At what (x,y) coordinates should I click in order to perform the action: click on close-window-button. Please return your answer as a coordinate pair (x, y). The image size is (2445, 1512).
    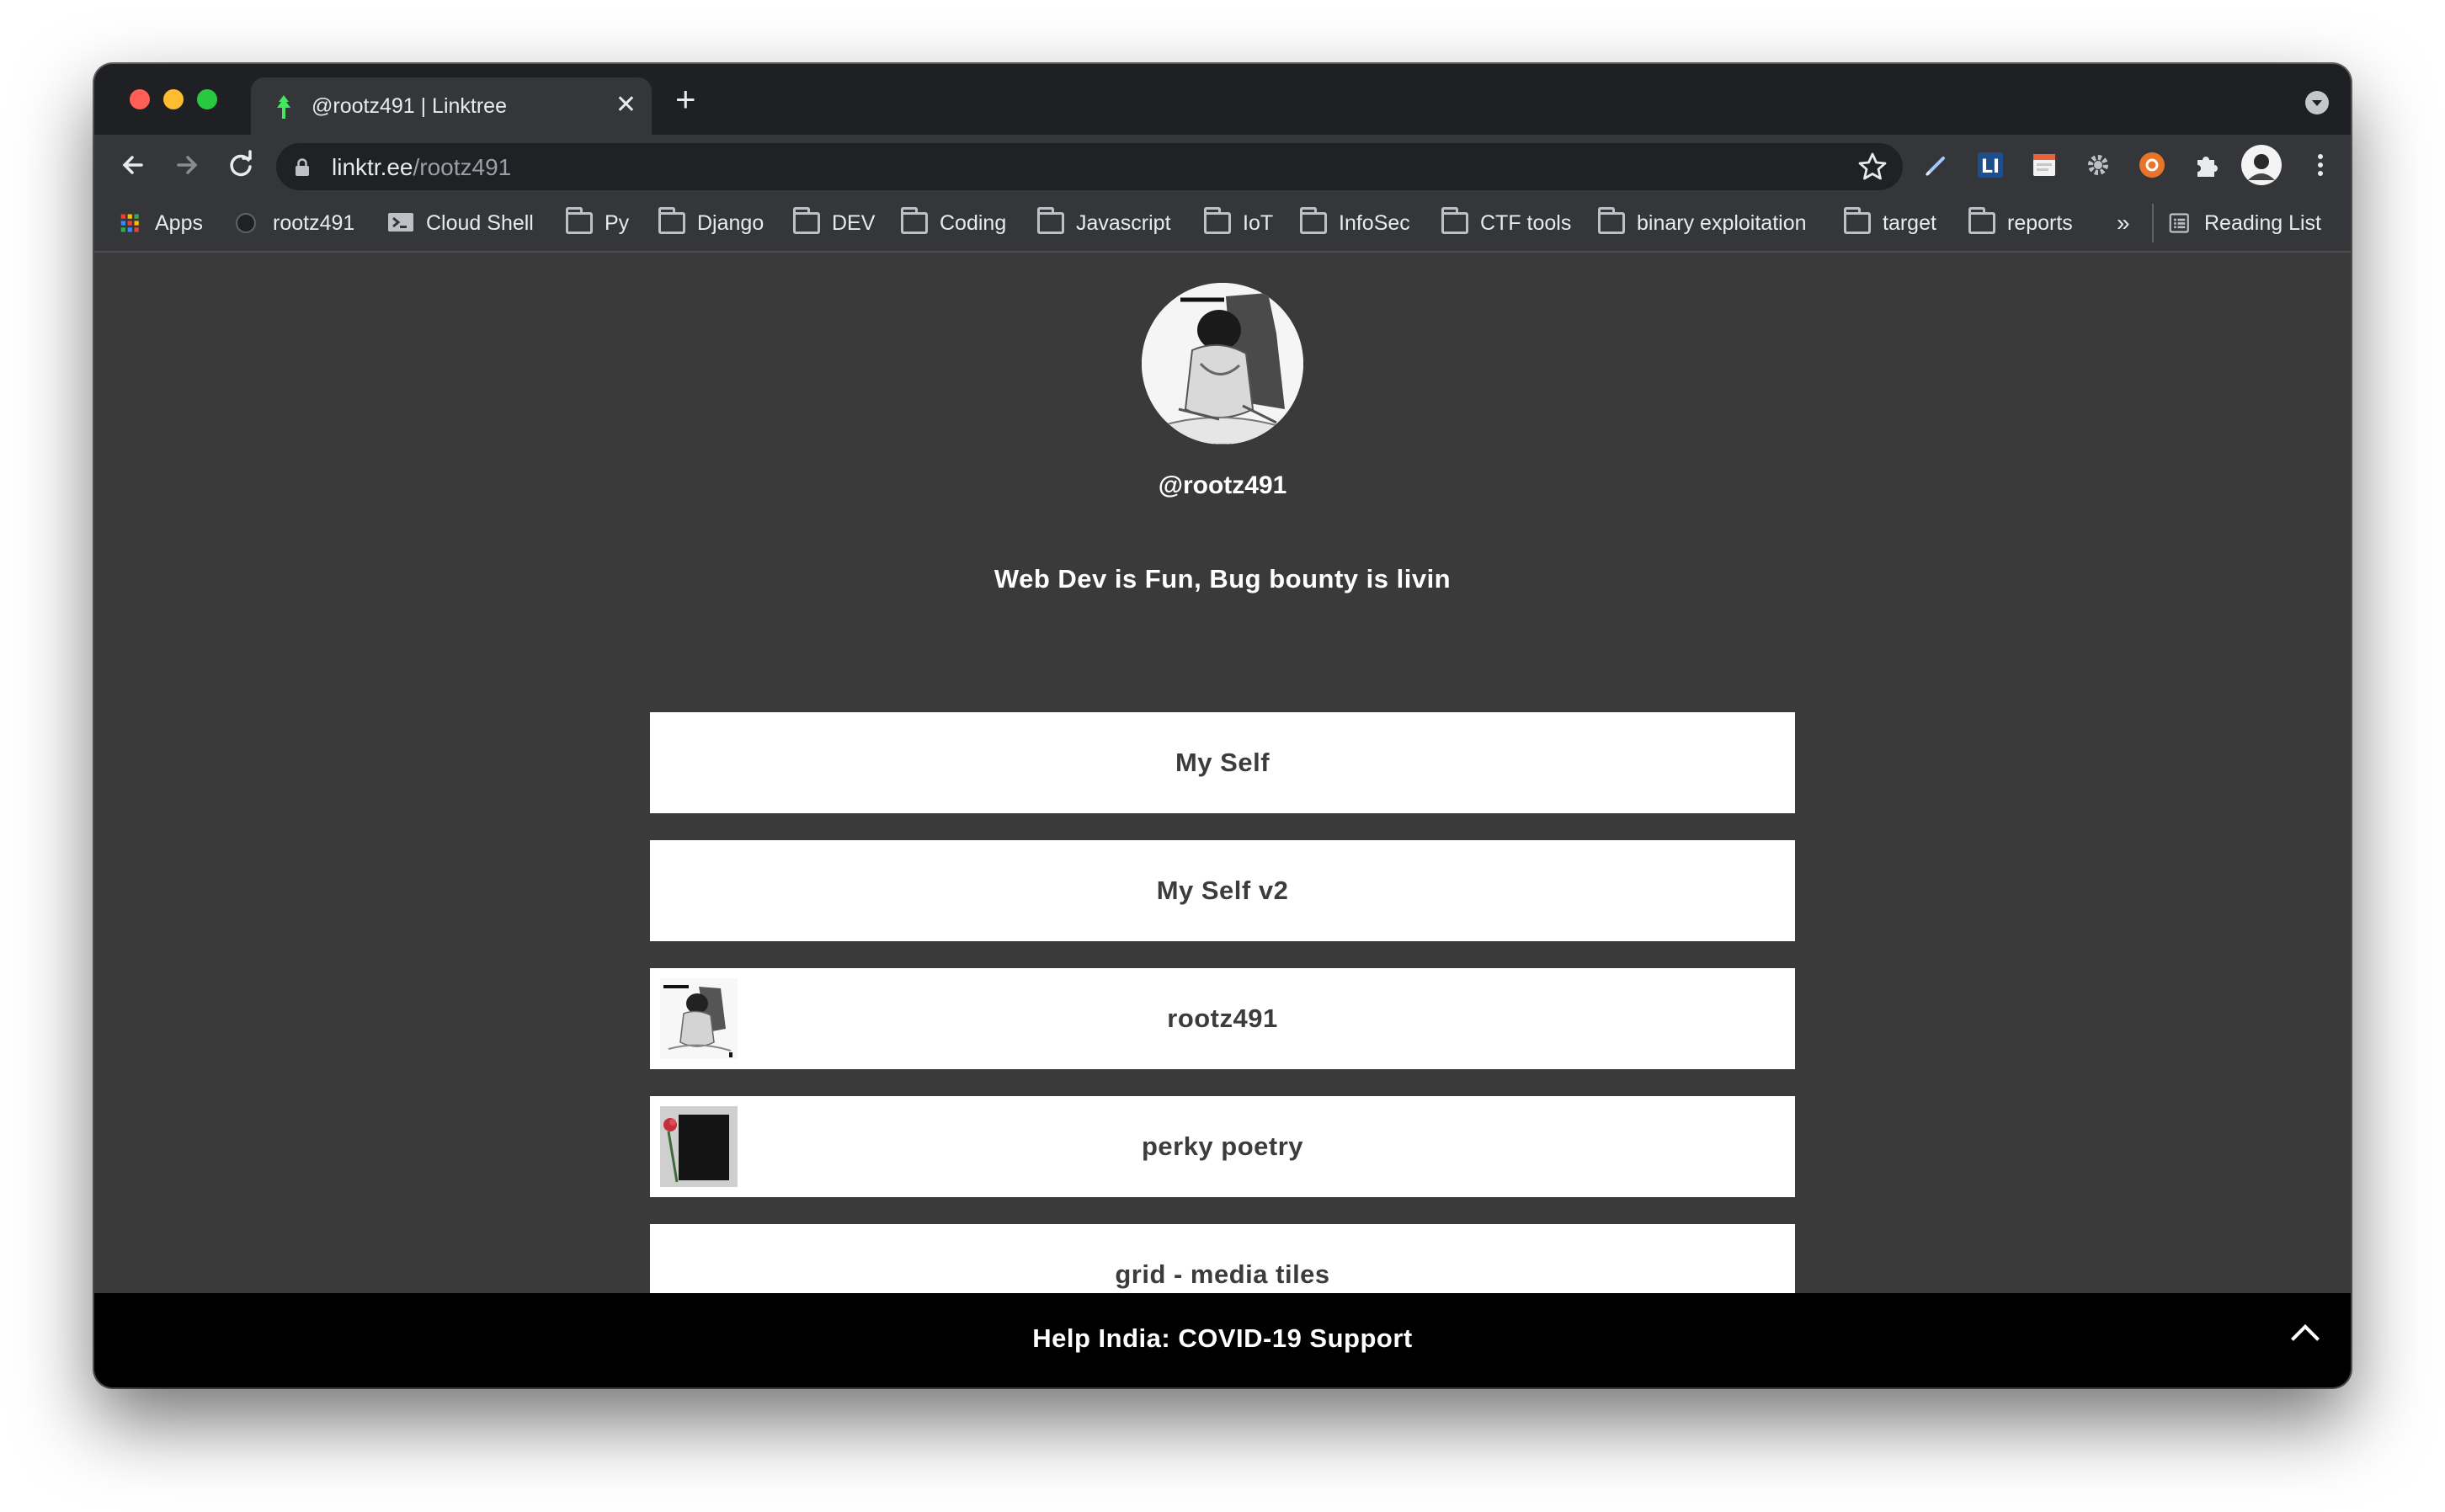
    Looking at the image, I should click on (140, 99).